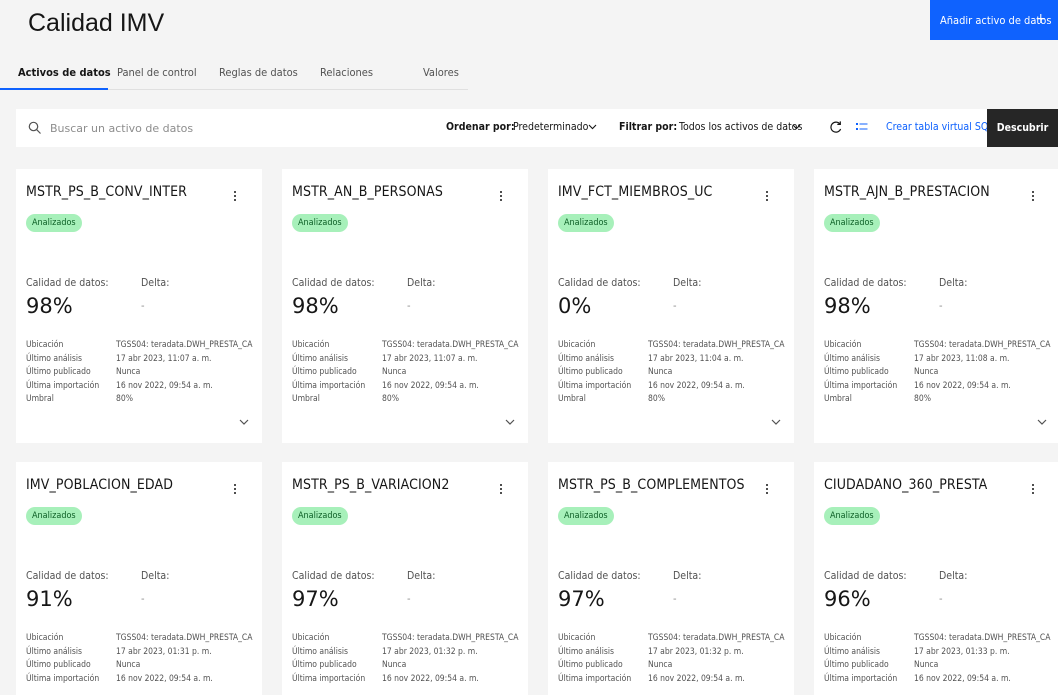 The image size is (1058, 695). What do you see at coordinates (550, 127) in the screenshot?
I see `sort-dropdown: Predeterminado` at bounding box center [550, 127].